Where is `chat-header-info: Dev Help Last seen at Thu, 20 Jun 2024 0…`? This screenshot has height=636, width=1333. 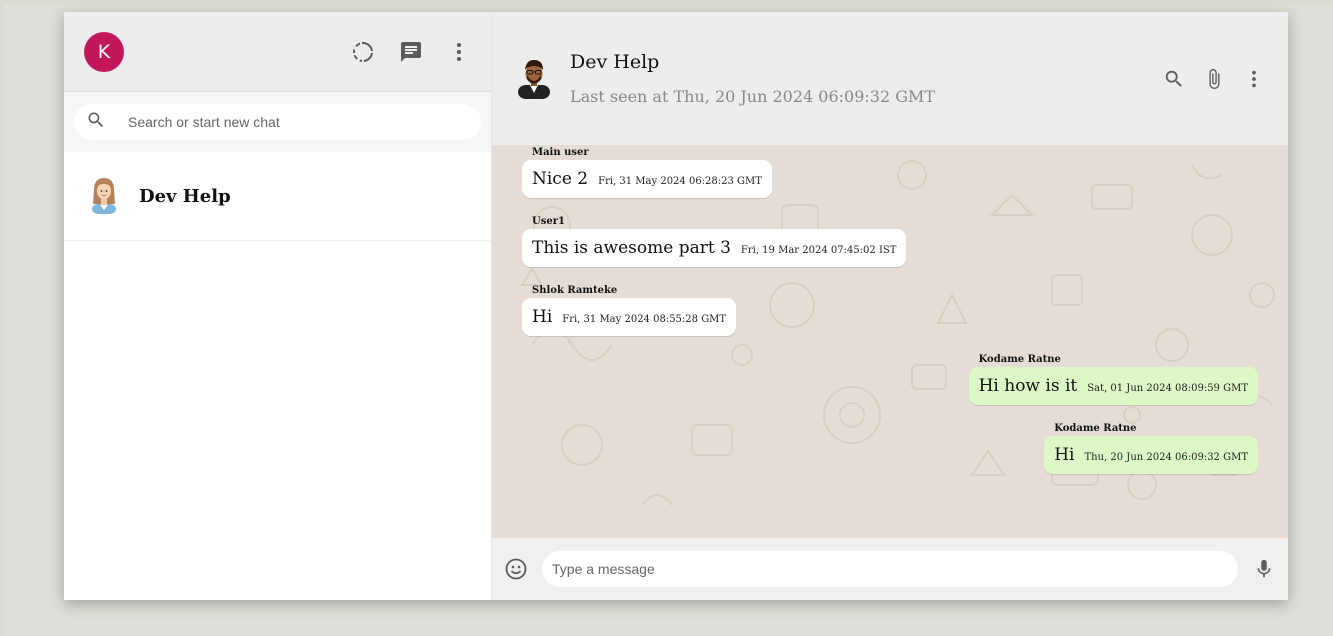 chat-header-info: Dev Help Last seen at Thu, 20 Jun 2024 0… is located at coordinates (865, 78).